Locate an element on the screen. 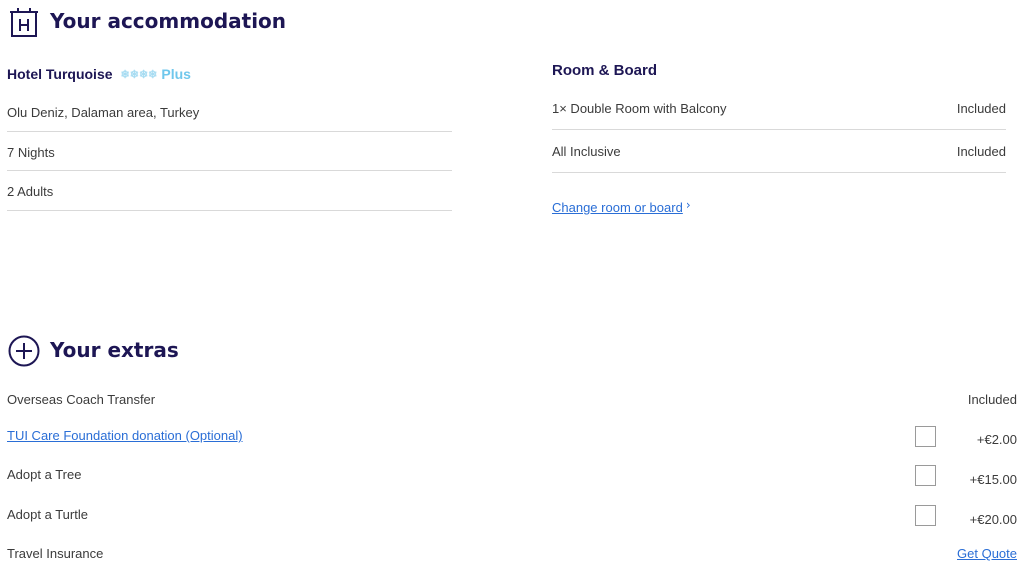 This screenshot has width=1024, height=573. room-type-value: Included is located at coordinates (981, 108).